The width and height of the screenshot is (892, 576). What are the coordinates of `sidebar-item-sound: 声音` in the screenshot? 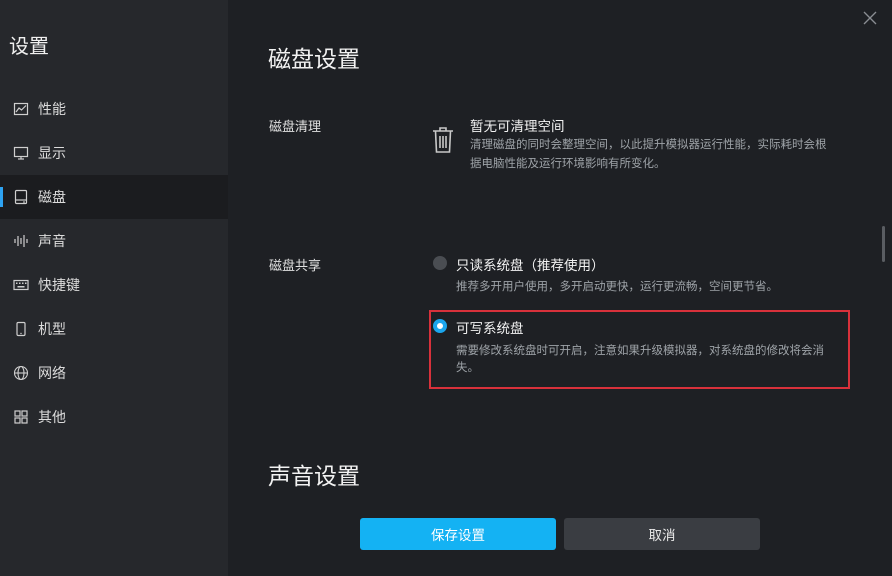 It's located at (114, 241).